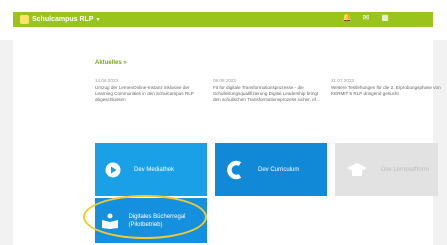 Image resolution: width=447 pixels, height=245 pixels. What do you see at coordinates (154, 169) in the screenshot?
I see `tile-label: Dev Mediathek` at bounding box center [154, 169].